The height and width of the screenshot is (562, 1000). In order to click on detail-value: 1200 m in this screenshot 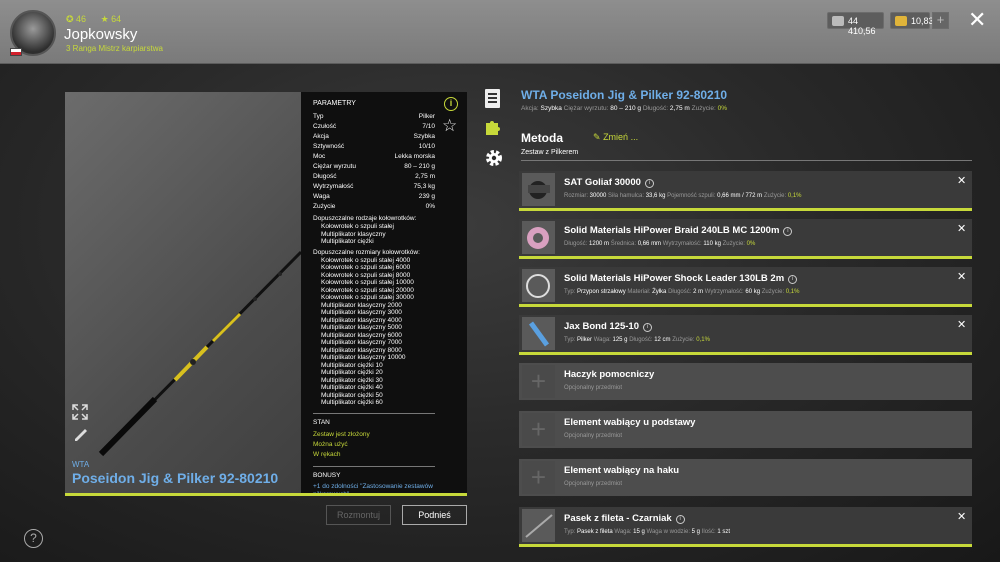, I will do `click(599, 244)`.